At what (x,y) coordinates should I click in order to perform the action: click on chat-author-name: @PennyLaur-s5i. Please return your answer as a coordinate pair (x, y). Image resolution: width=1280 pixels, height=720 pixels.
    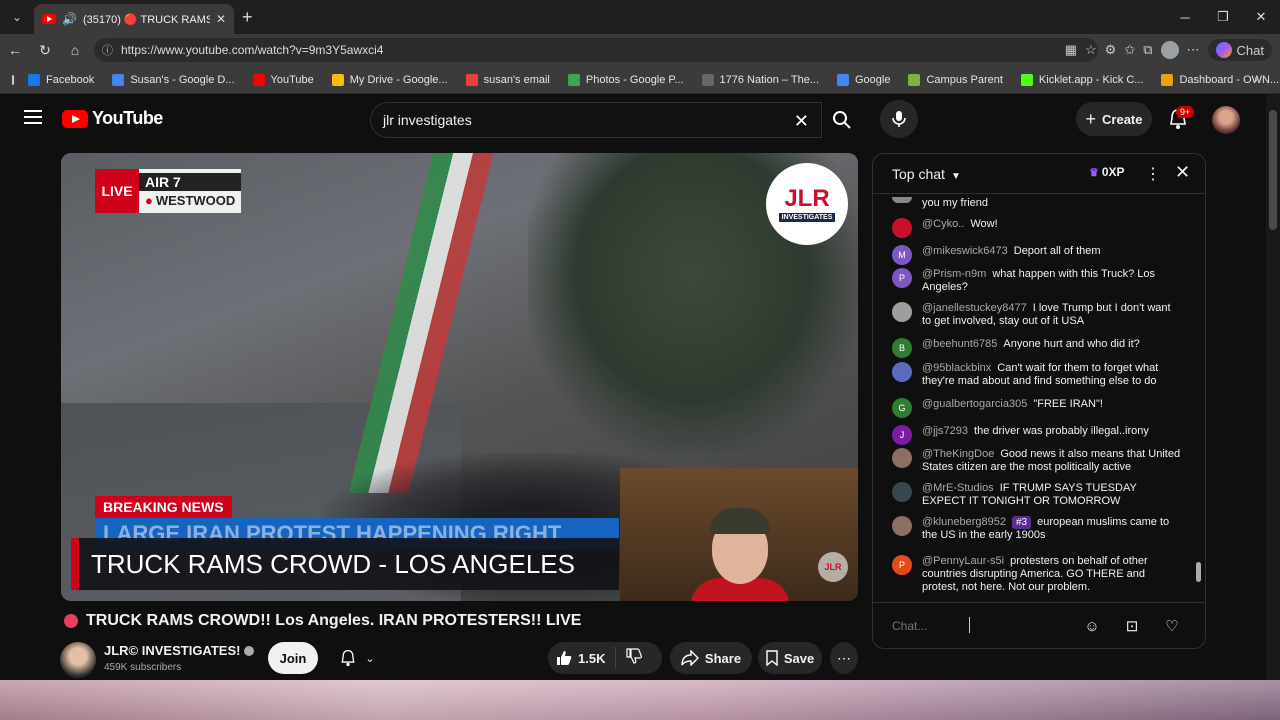
    Looking at the image, I should click on (963, 561).